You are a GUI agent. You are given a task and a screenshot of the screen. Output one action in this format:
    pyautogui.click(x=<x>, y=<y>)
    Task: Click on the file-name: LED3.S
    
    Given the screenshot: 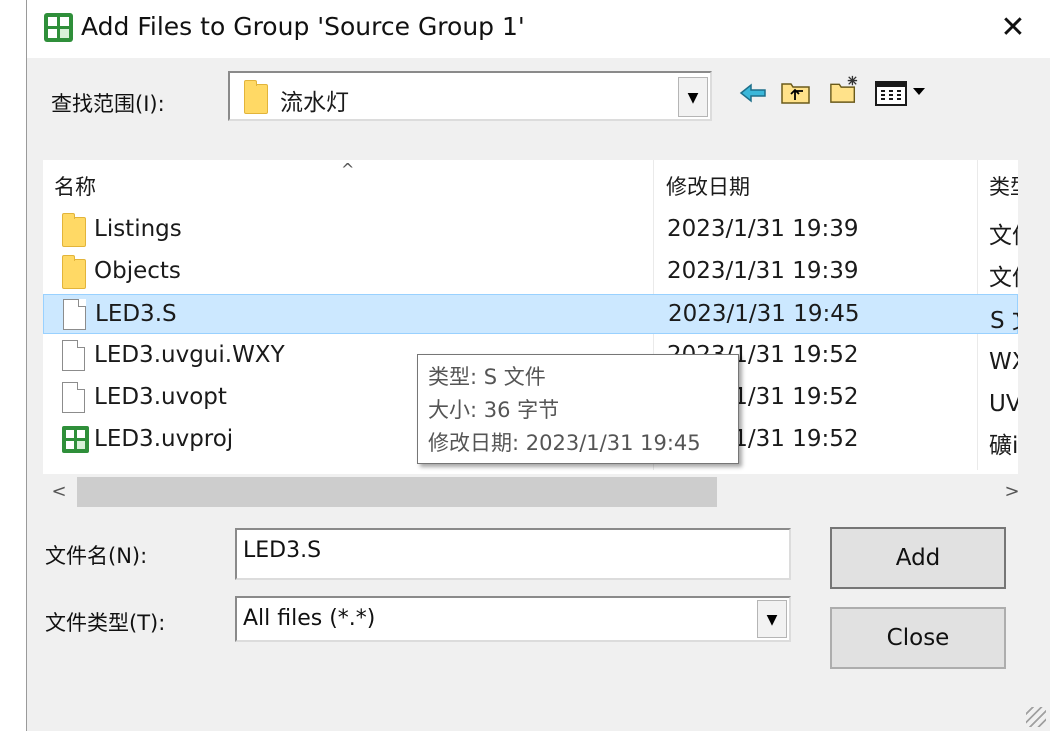 What is the action you would take?
    pyautogui.click(x=136, y=314)
    